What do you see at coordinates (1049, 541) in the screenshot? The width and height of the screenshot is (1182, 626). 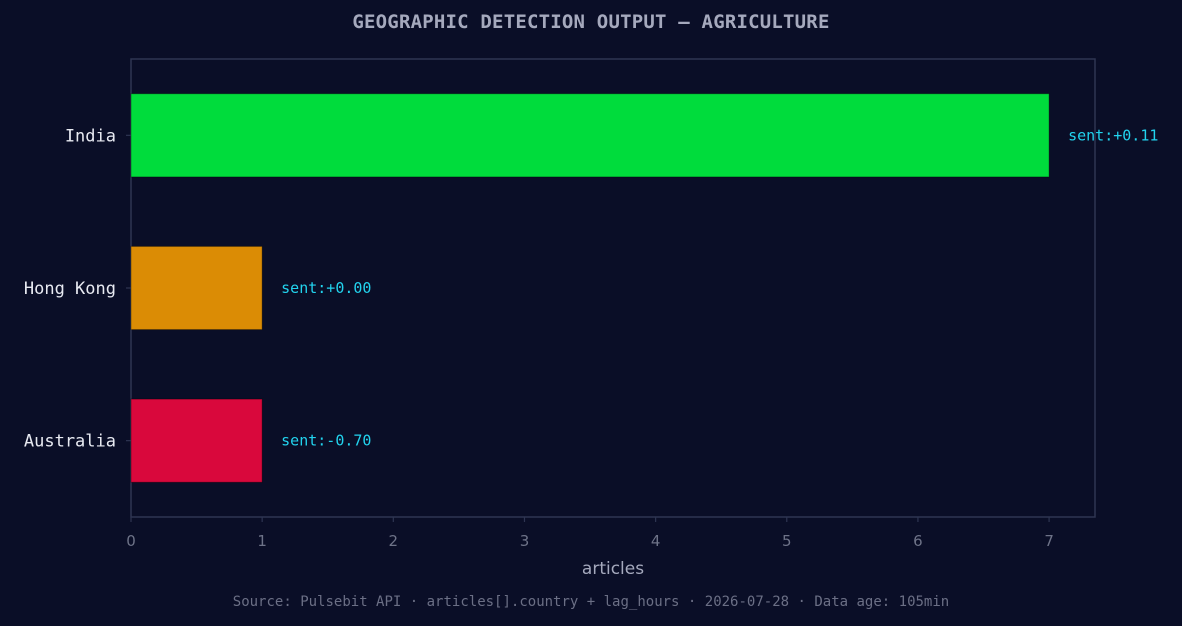 I see `x-tick-label: 7` at bounding box center [1049, 541].